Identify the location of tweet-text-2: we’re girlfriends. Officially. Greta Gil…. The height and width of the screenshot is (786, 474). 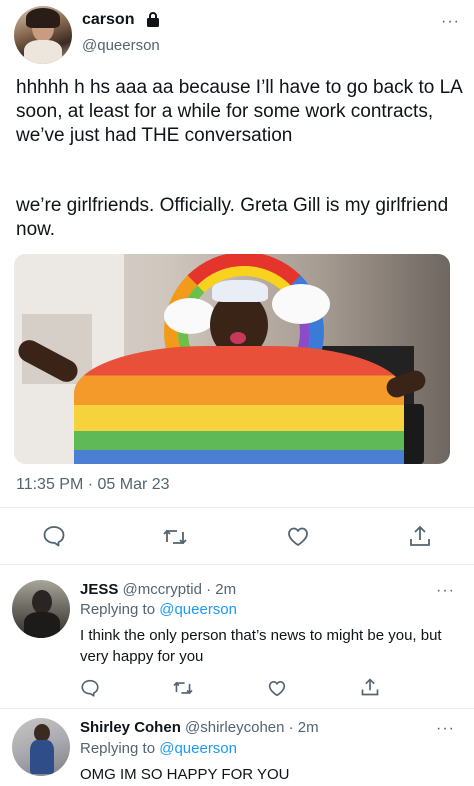
(232, 217).